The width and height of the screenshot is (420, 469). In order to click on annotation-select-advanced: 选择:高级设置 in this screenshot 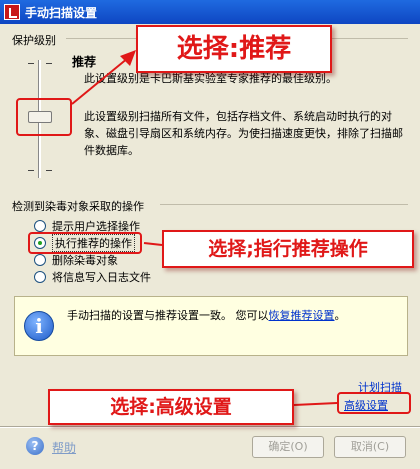, I will do `click(171, 407)`.